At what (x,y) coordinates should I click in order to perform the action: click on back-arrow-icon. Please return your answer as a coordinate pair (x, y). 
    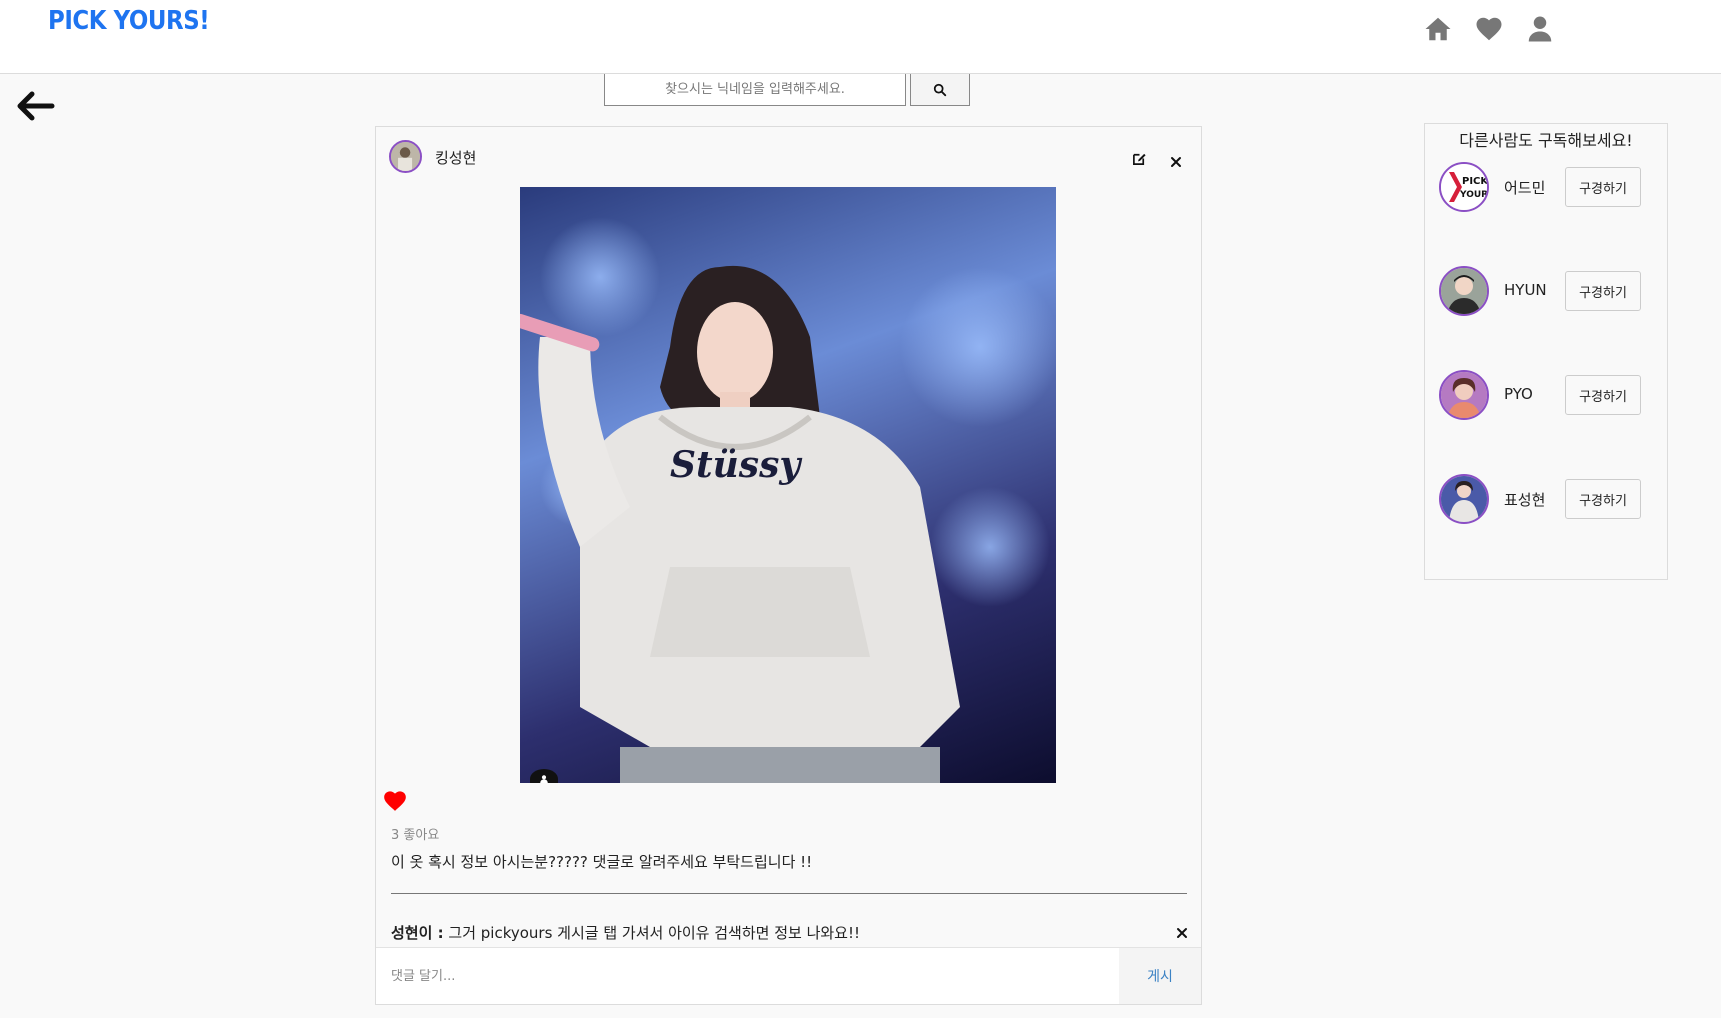
    Looking at the image, I should click on (34, 106).